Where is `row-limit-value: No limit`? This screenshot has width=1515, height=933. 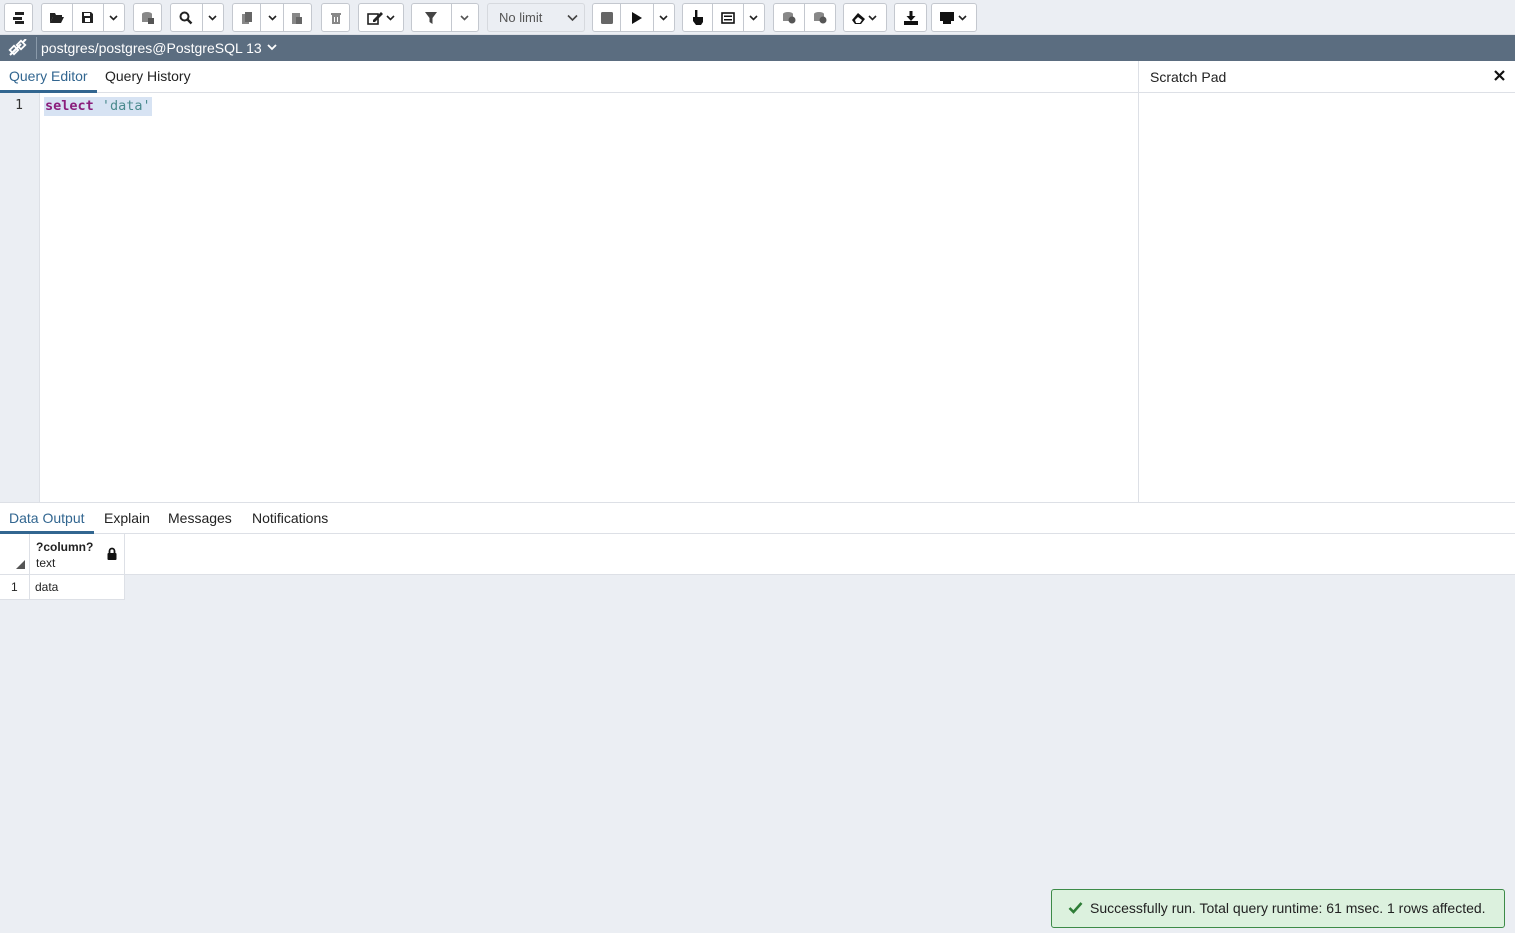 row-limit-value: No limit is located at coordinates (521, 17).